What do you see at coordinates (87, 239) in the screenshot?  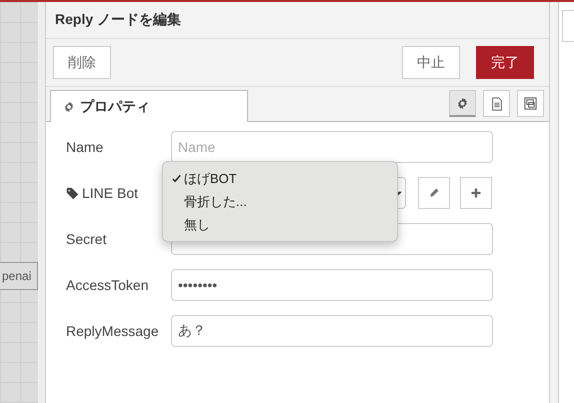 I see `field-label: Secret` at bounding box center [87, 239].